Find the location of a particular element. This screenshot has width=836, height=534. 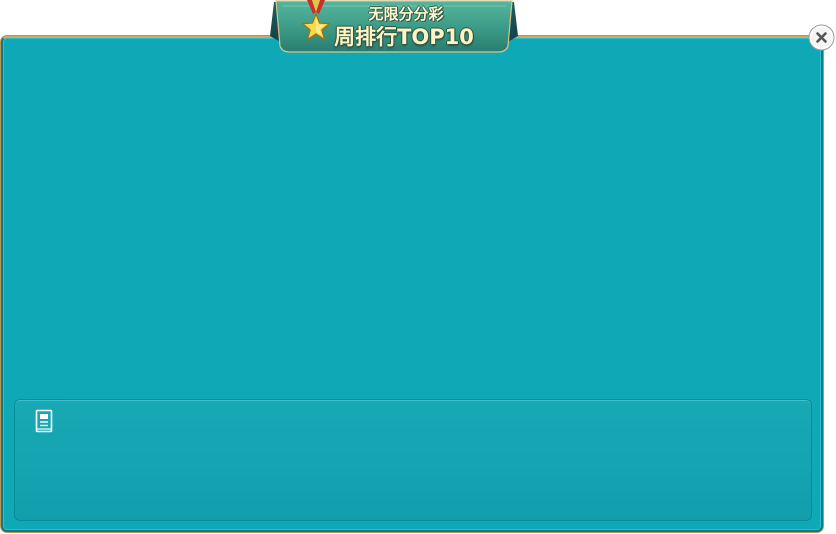

document-icon is located at coordinates (44, 421).